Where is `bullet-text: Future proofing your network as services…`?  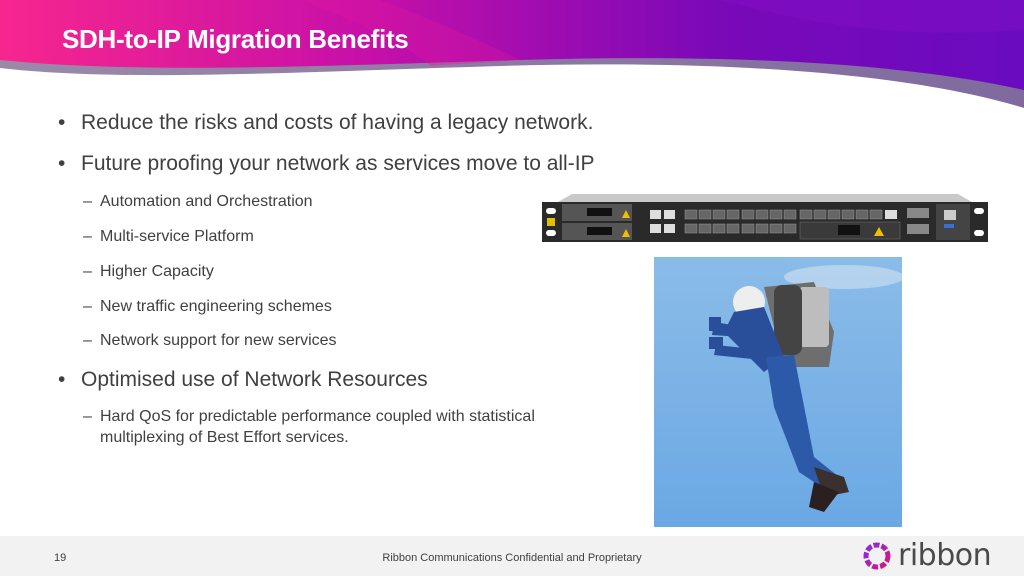 bullet-text: Future proofing your network as services… is located at coordinates (338, 163).